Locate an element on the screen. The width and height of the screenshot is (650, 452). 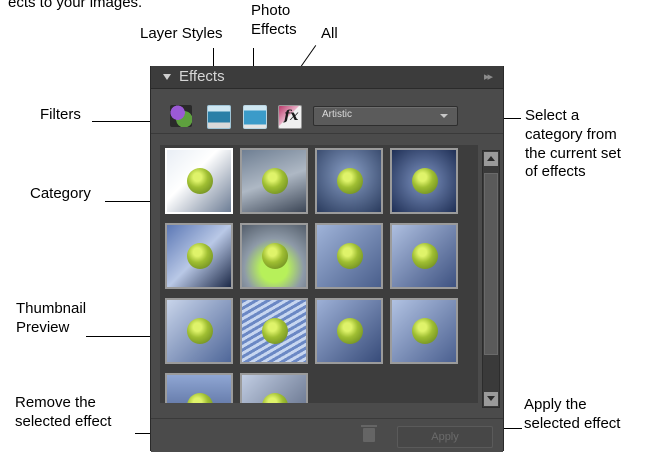
layer-styles-icon is located at coordinates (219, 117).